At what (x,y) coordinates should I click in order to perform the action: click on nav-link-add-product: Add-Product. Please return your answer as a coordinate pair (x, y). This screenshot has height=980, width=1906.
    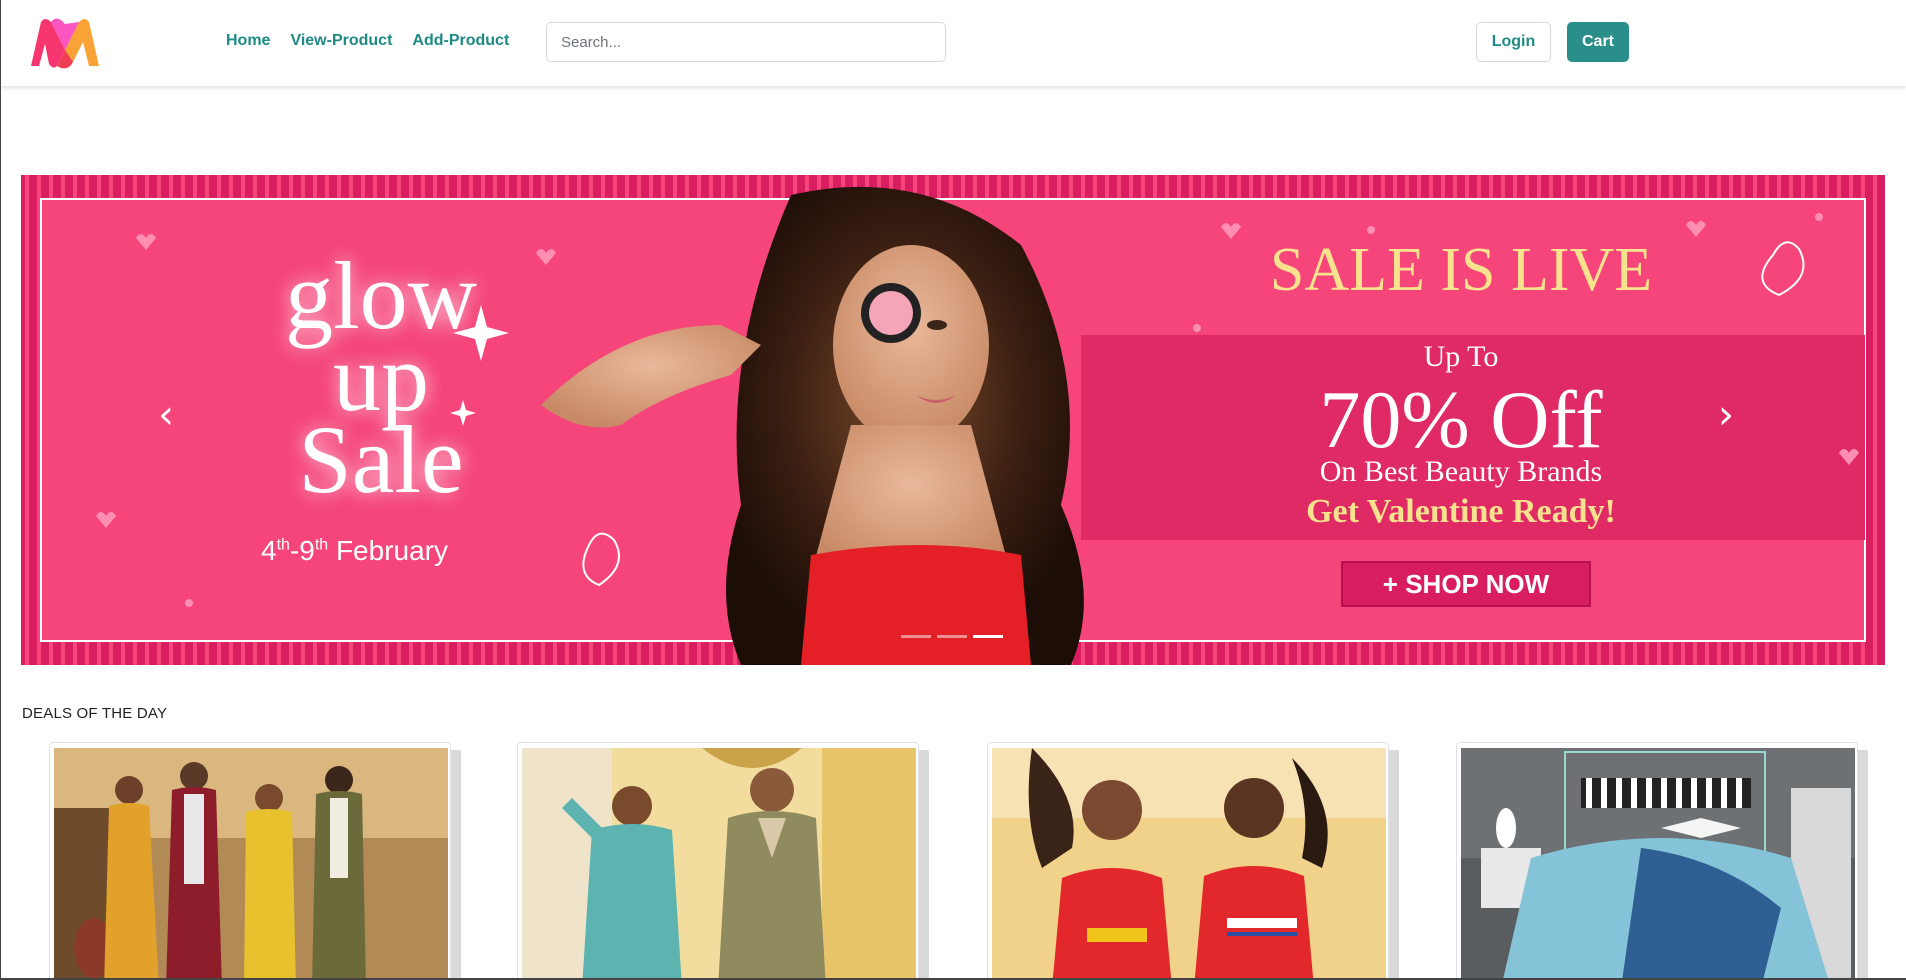
    Looking at the image, I should click on (460, 41).